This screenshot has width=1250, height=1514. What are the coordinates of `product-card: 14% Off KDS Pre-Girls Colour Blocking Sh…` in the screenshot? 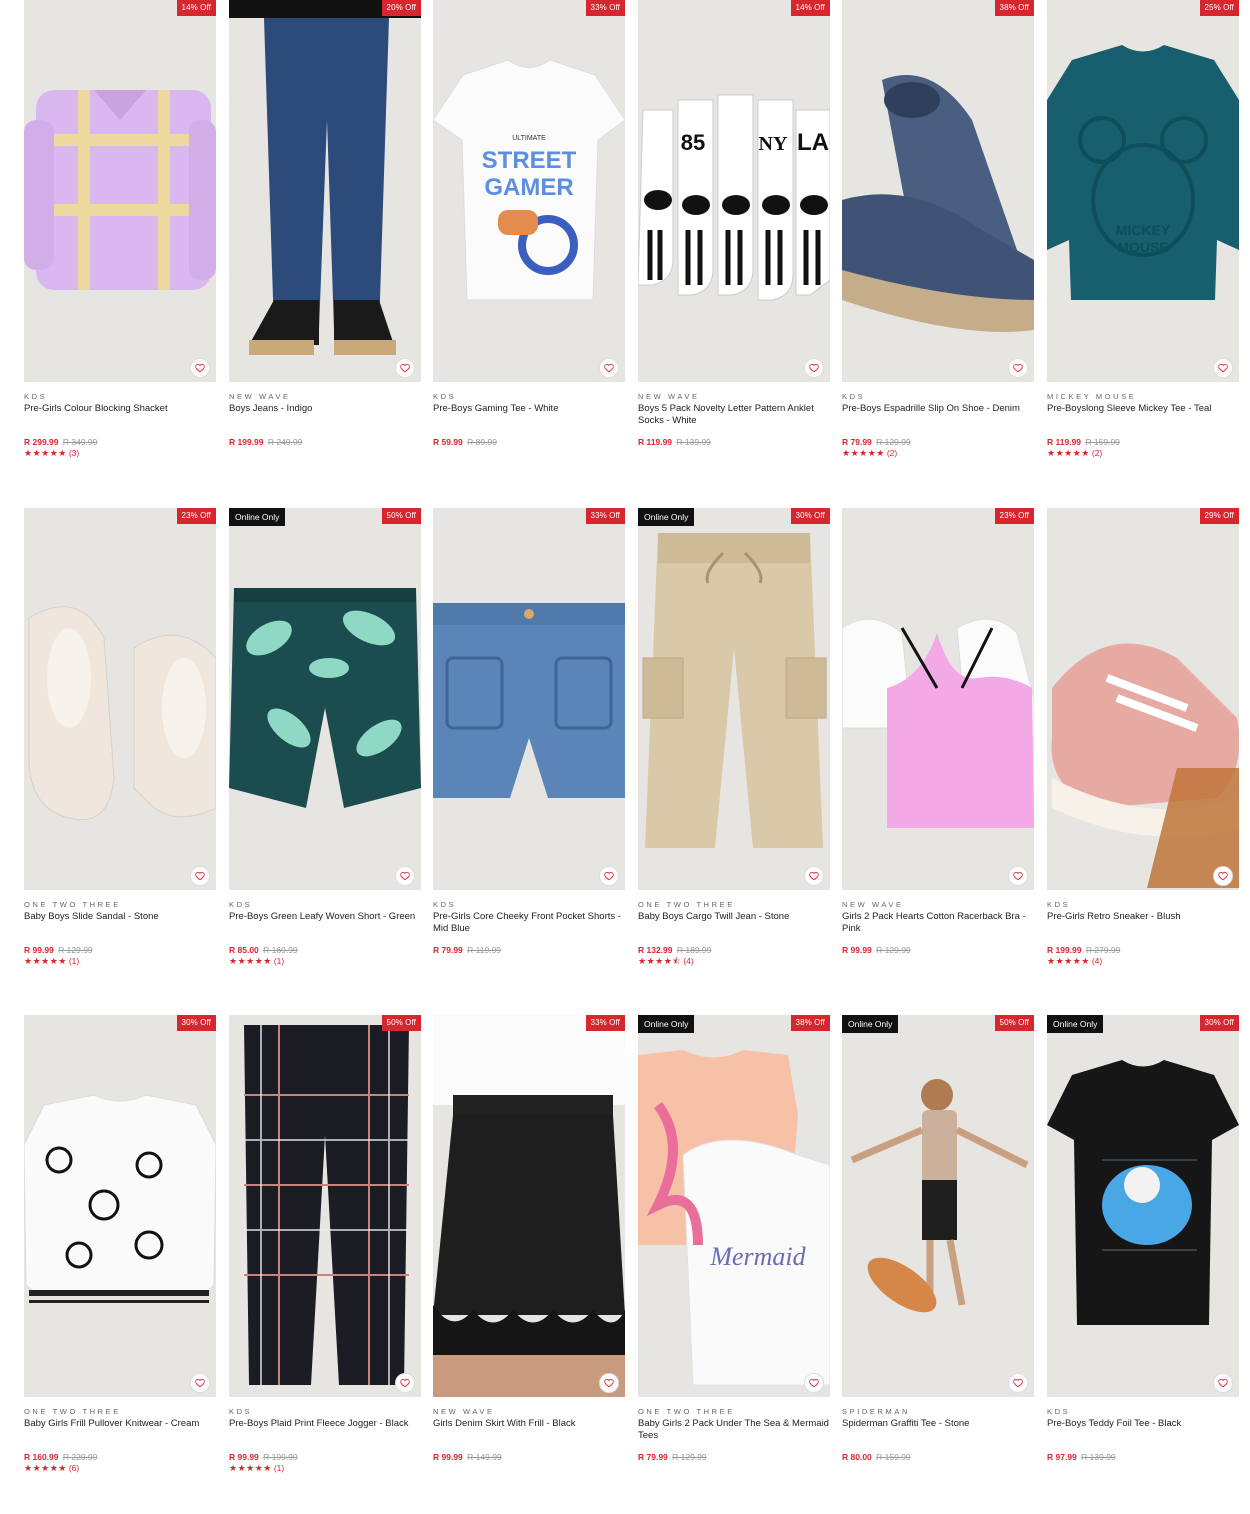 It's located at (120, 229).